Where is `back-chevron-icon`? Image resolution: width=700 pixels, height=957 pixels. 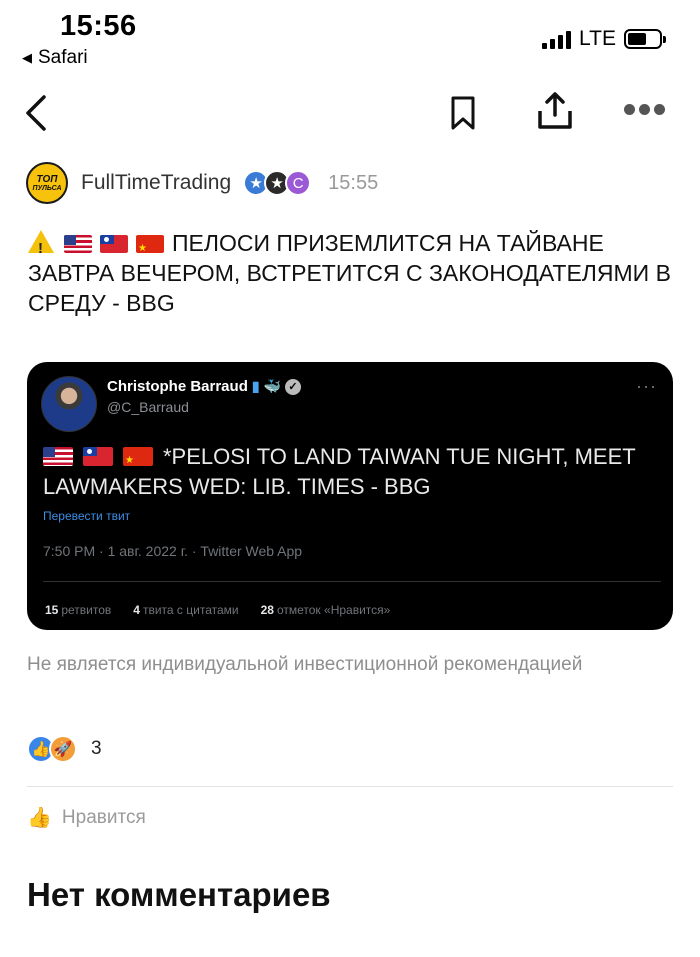
back-chevron-icon is located at coordinates (37, 113).